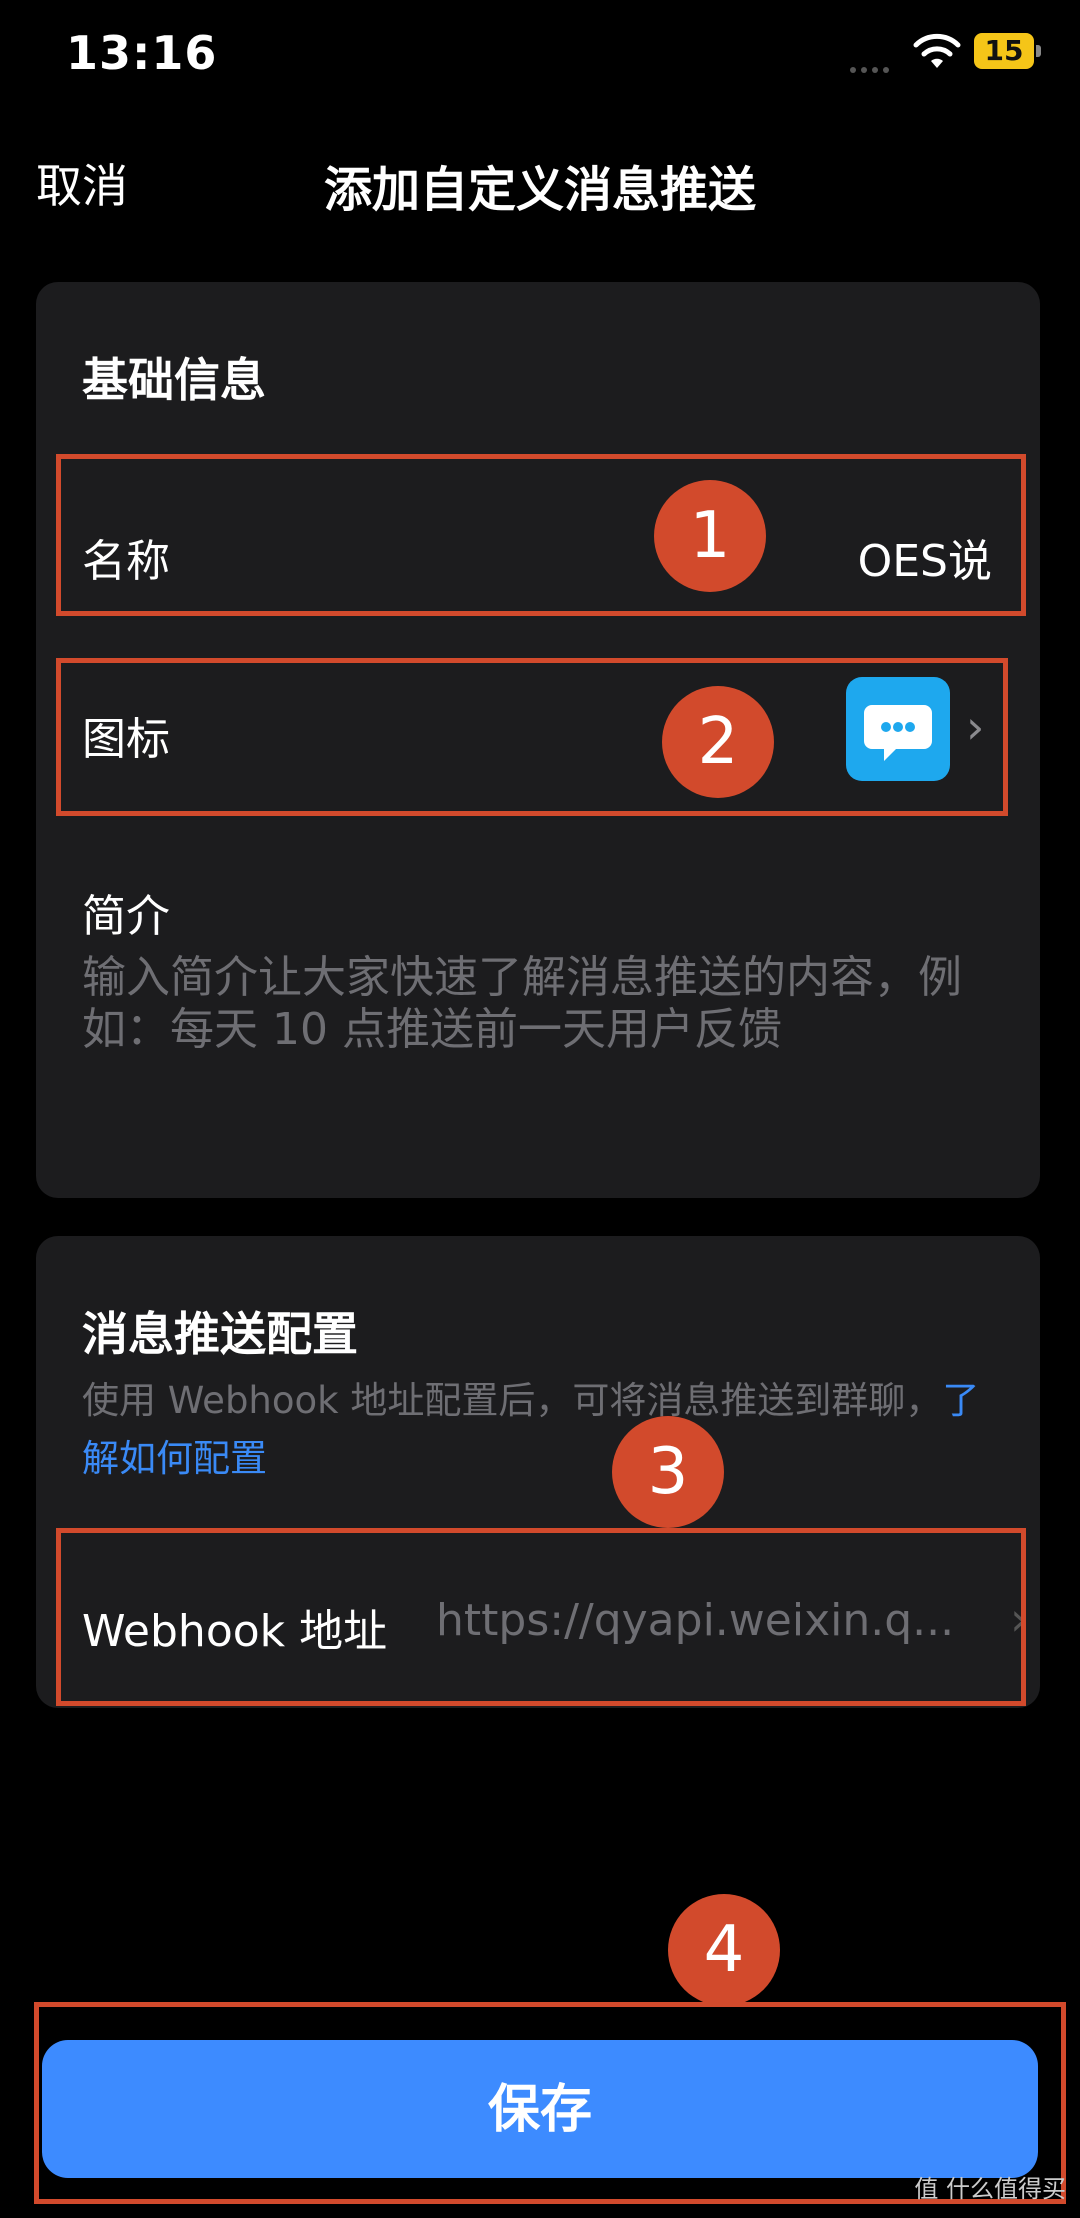 The height and width of the screenshot is (2218, 1080). Describe the element at coordinates (990, 2189) in the screenshot. I see `watermark: 值 什么值得买` at that location.